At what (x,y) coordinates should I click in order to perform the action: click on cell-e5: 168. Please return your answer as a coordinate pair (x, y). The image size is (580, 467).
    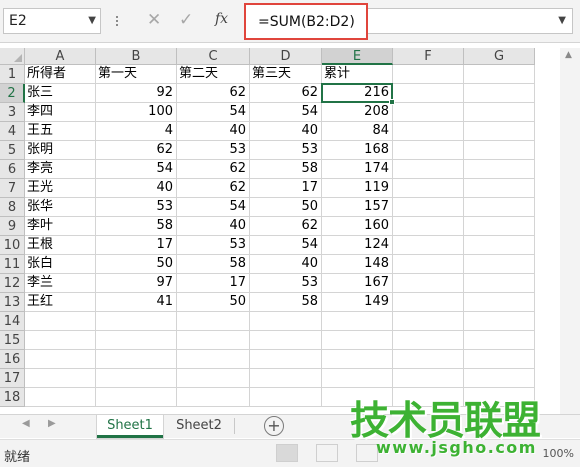
    Looking at the image, I should click on (357, 150).